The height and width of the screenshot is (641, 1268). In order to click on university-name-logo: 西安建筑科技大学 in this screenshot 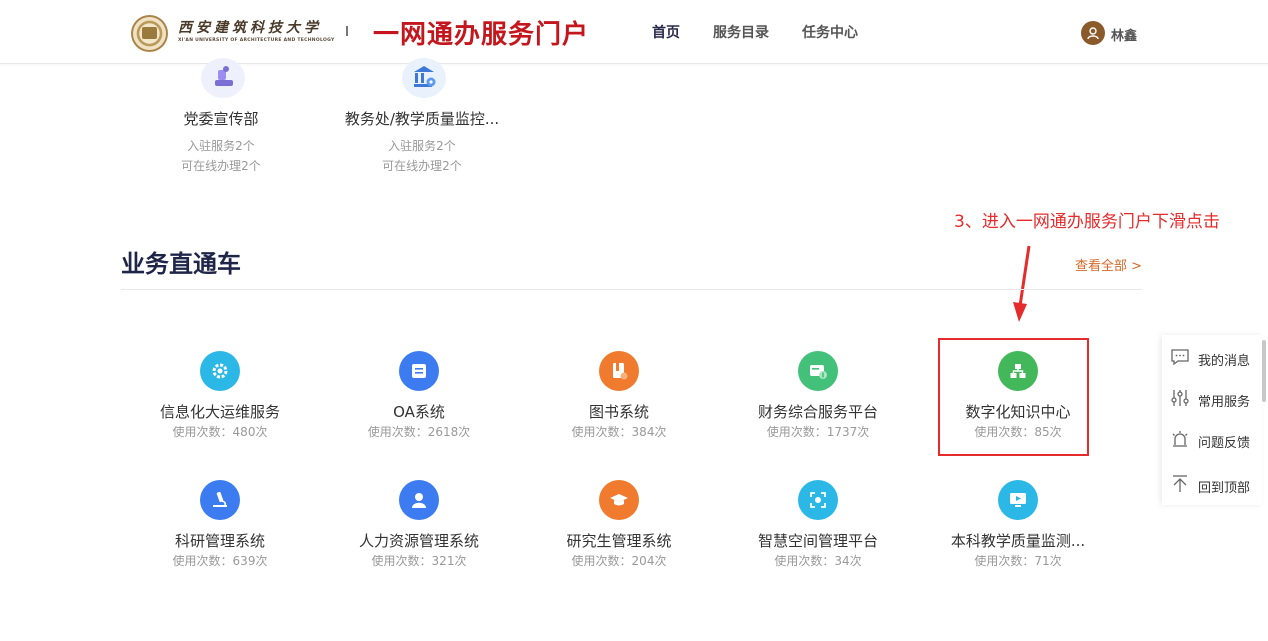, I will do `click(250, 27)`.